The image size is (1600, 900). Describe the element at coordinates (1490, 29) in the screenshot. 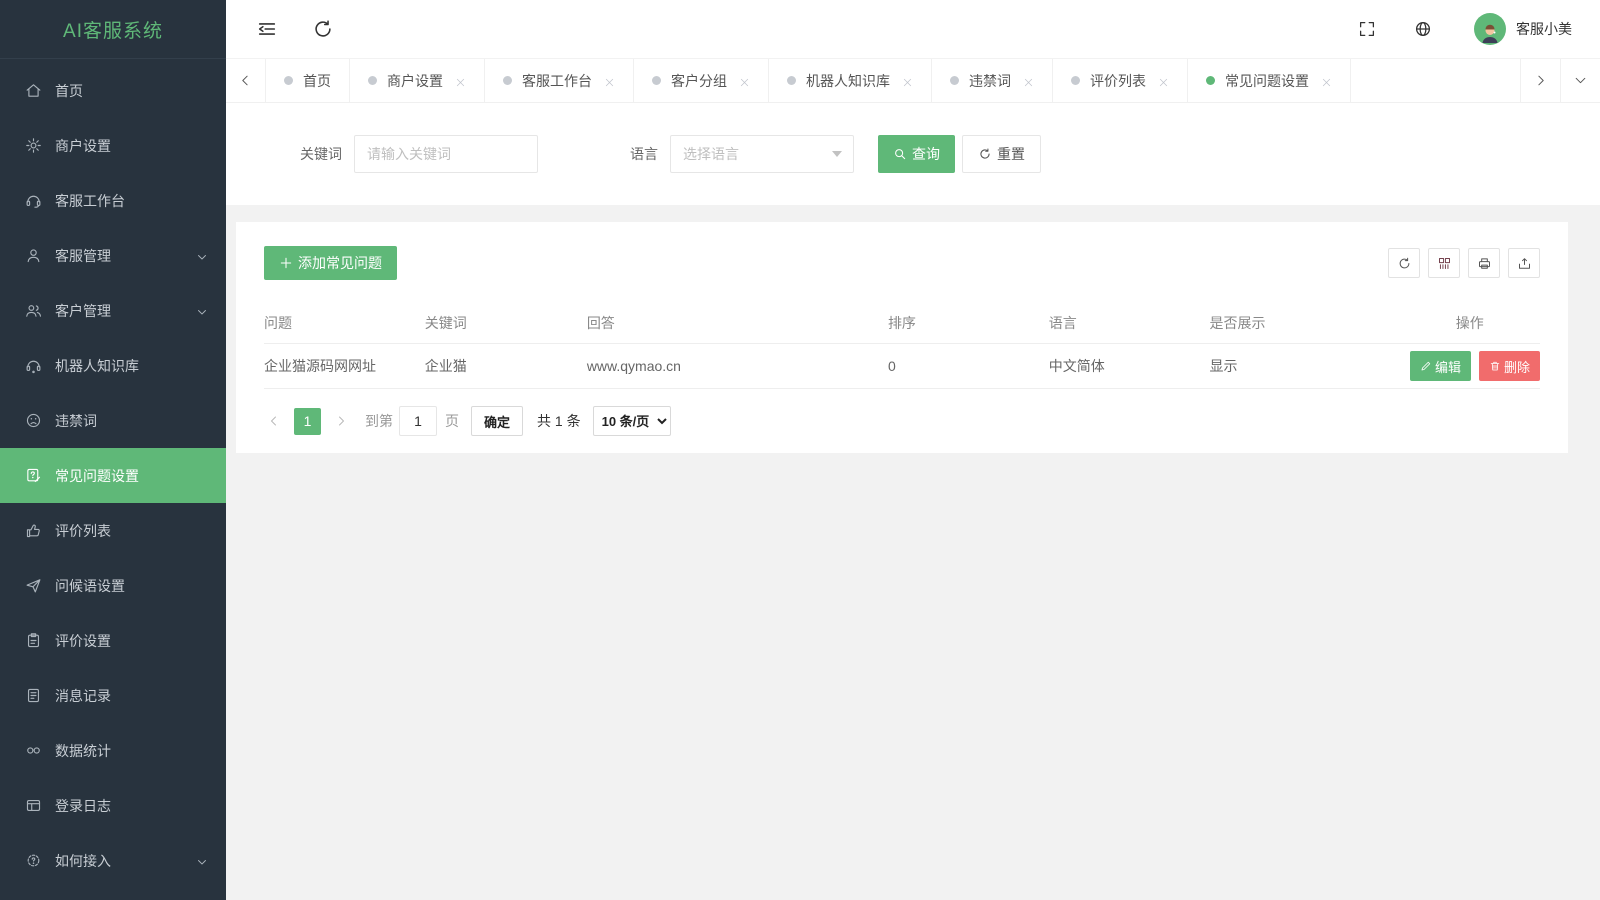

I see `user-avatar` at that location.